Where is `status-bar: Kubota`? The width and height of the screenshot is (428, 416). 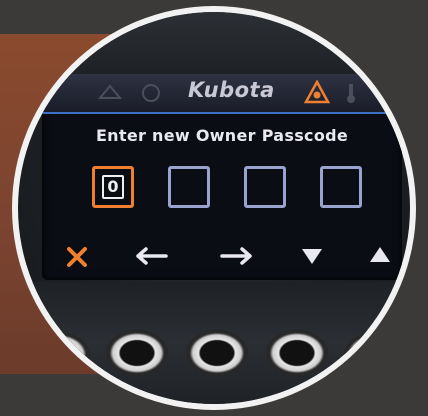
status-bar: Kubota is located at coordinates (222, 94).